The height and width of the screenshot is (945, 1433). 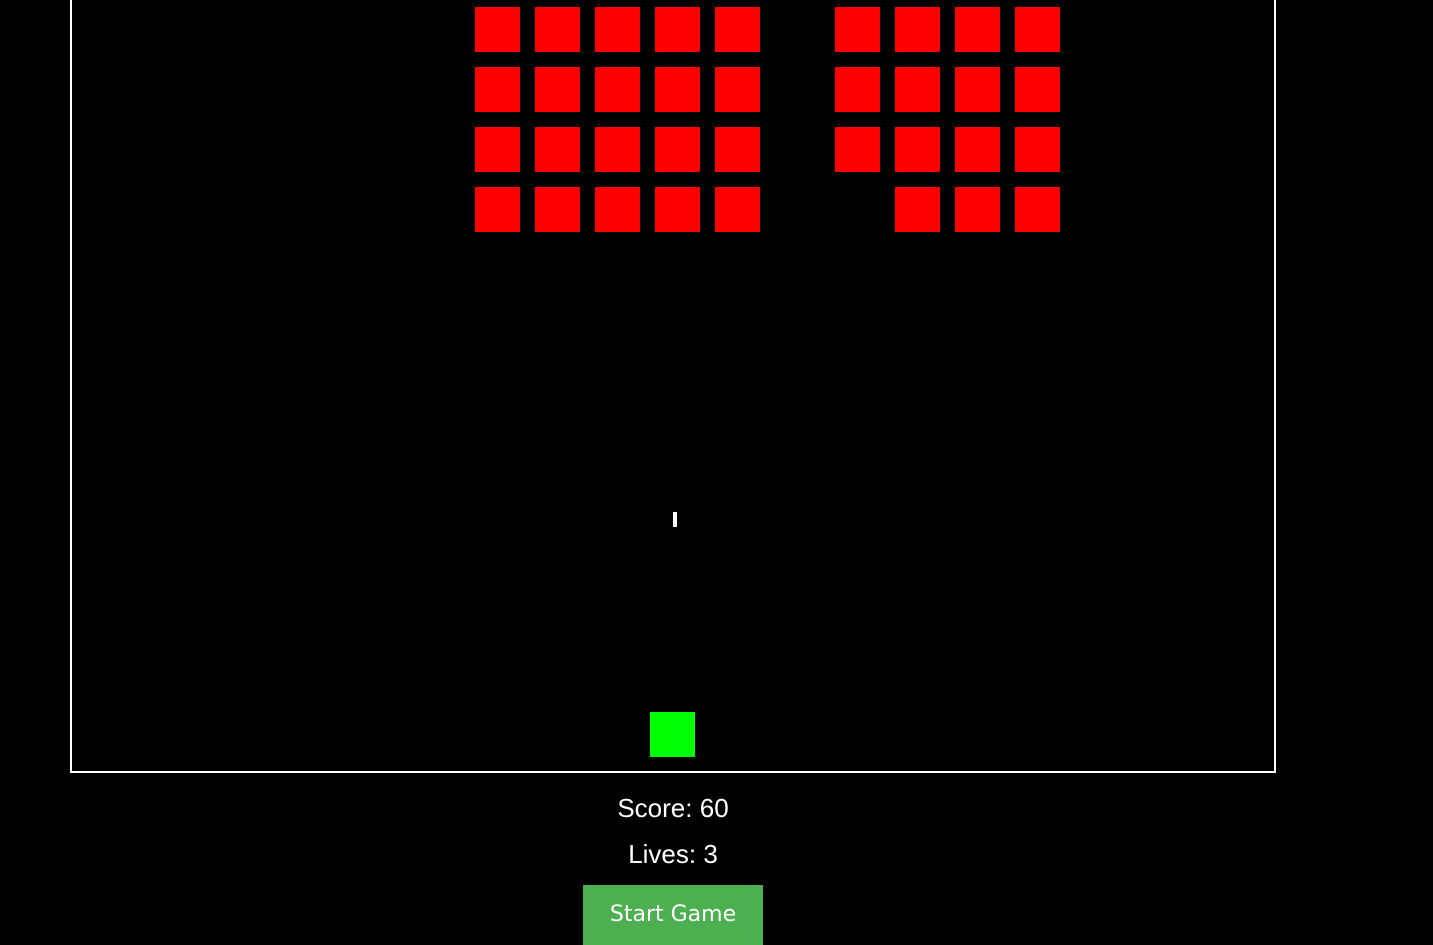 I want to click on score-value: 60, so click(x=714, y=808).